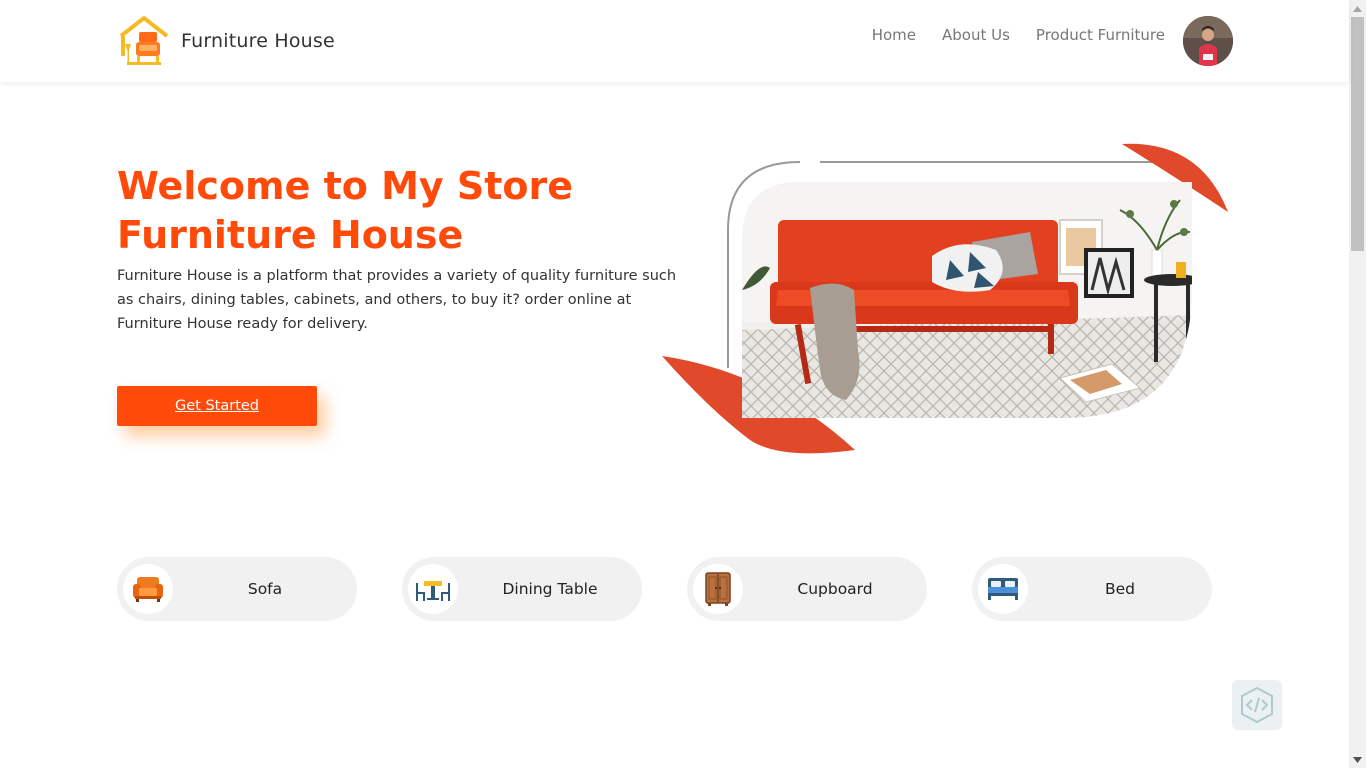 Image resolution: width=1366 pixels, height=768 pixels. I want to click on category-bed: Bed, so click(1092, 589).